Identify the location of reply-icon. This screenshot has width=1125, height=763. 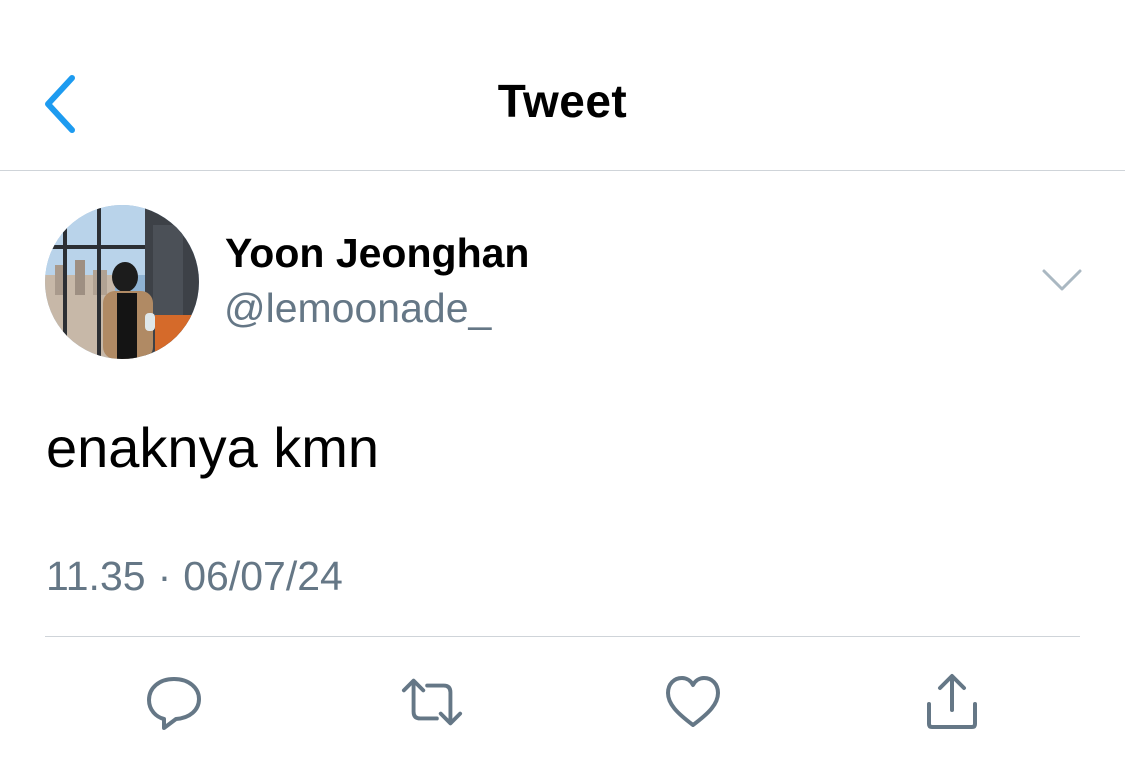
(174, 703).